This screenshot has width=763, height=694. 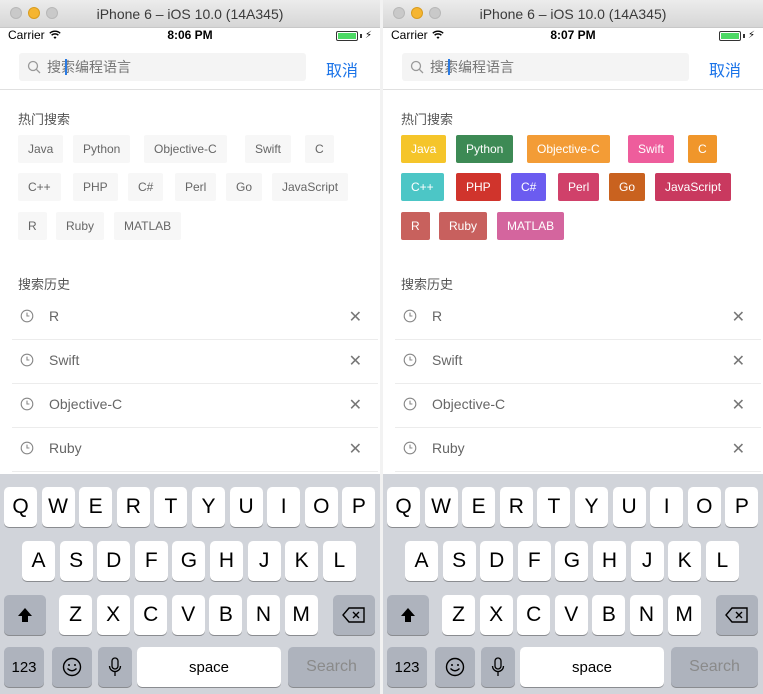 What do you see at coordinates (572, 561) in the screenshot?
I see `key-g: G` at bounding box center [572, 561].